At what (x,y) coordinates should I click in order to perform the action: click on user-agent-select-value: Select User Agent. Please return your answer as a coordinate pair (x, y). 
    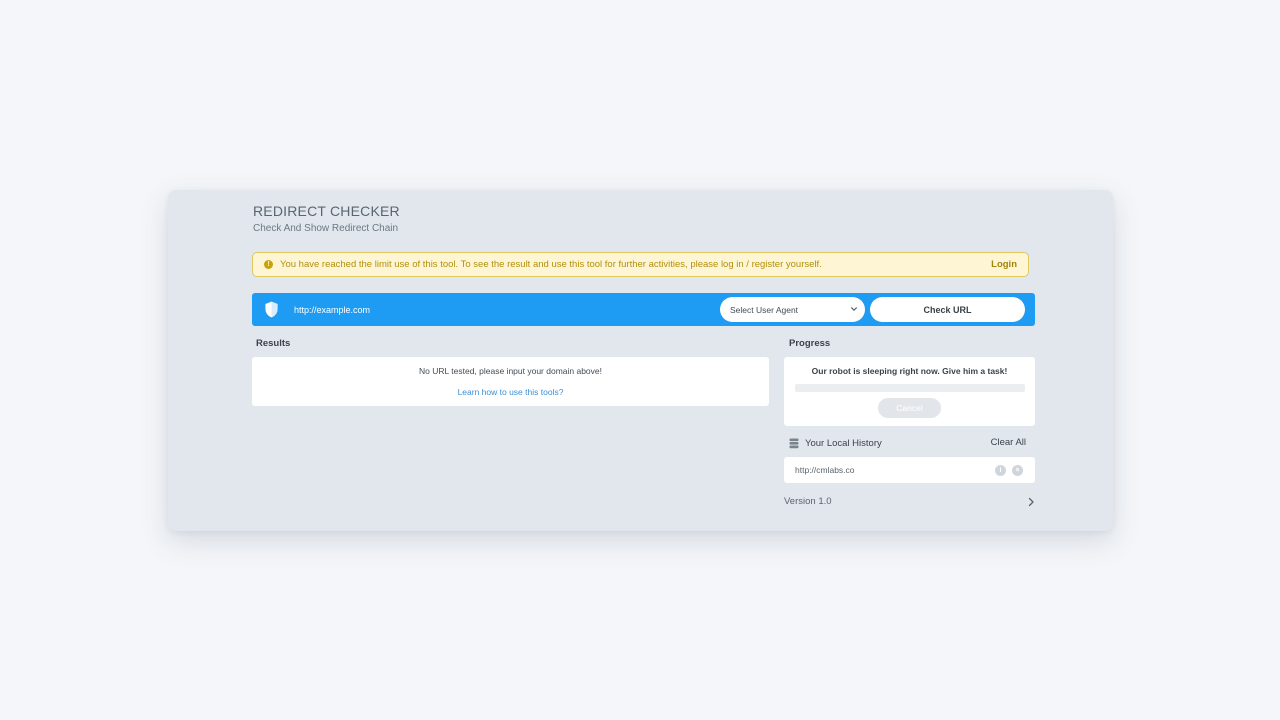
    Looking at the image, I should click on (764, 309).